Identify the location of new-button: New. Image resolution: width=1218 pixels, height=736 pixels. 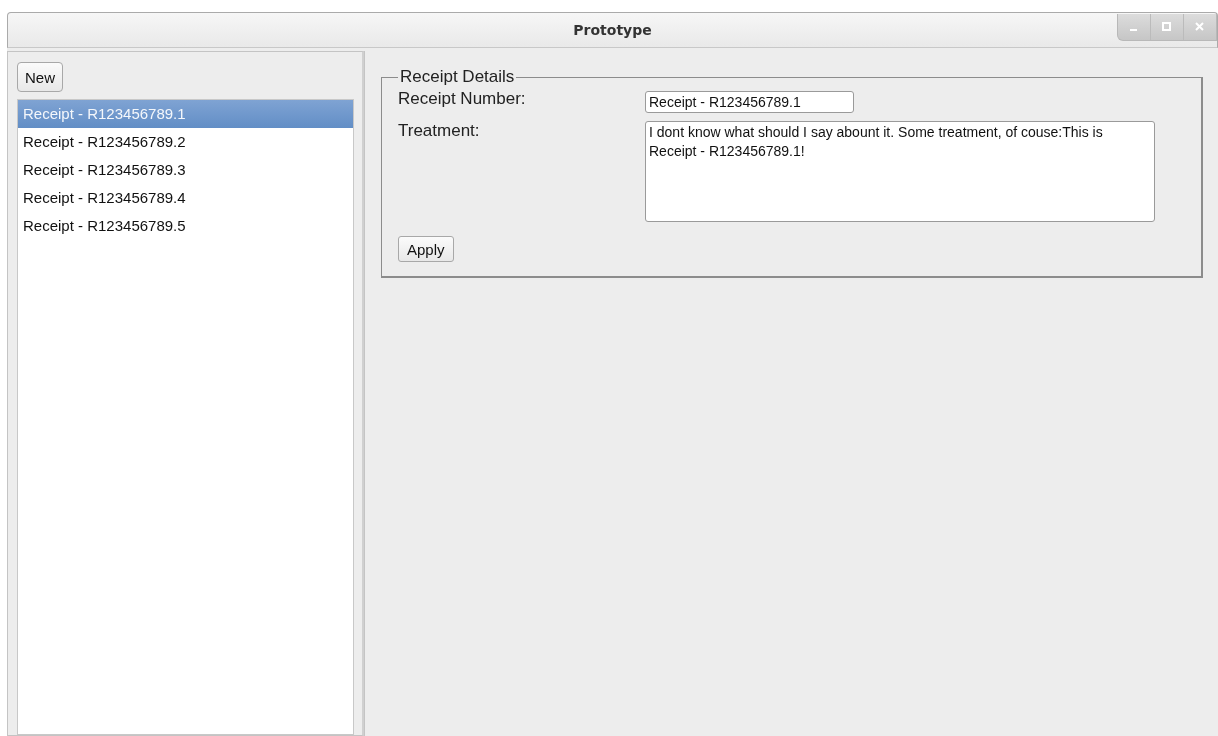
(40, 77).